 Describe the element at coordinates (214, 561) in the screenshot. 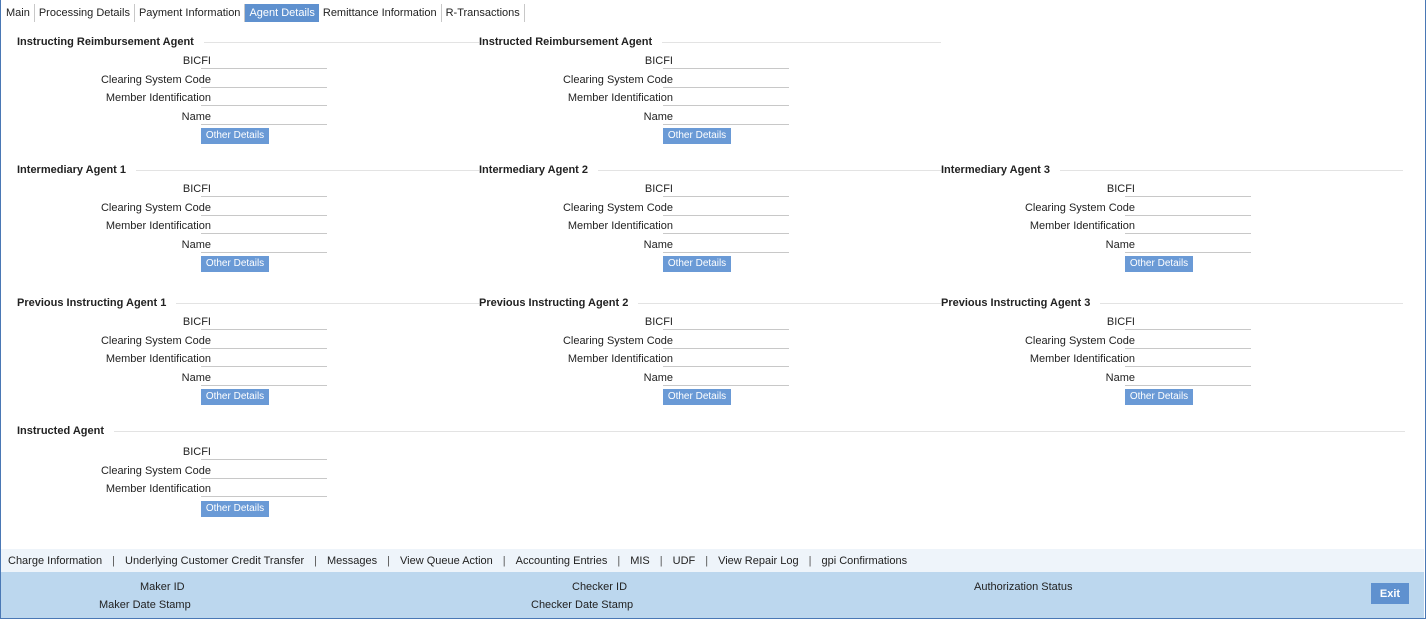

I see `link-underlying-customer-credit-transfer: Underlying Customer Credit Transfer` at that location.